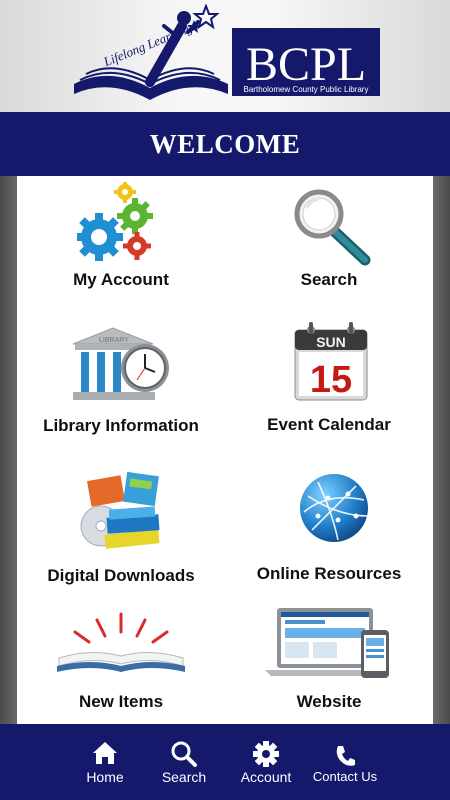 The height and width of the screenshot is (800, 450). What do you see at coordinates (105, 777) in the screenshot?
I see `nav-label: Home` at bounding box center [105, 777].